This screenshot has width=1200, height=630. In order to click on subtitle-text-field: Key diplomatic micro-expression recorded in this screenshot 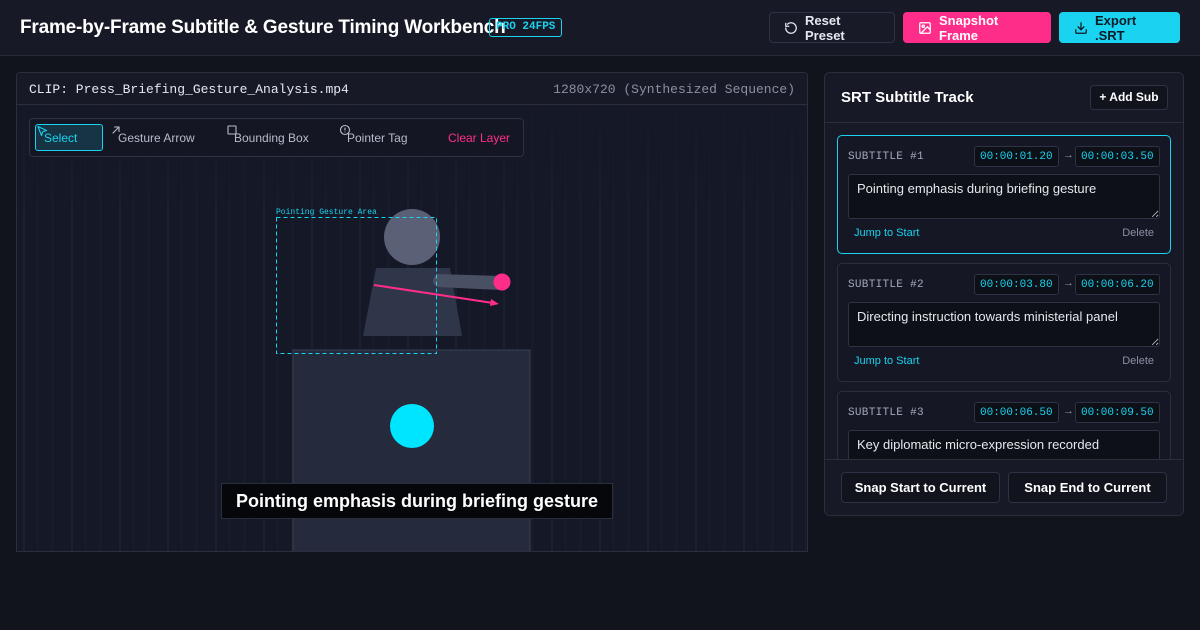, I will do `click(1004, 444)`.